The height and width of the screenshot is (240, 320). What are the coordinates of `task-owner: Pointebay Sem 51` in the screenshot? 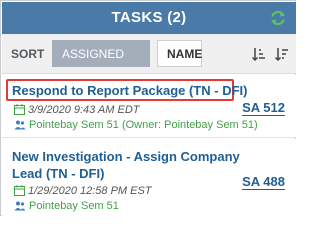 It's located at (66, 206).